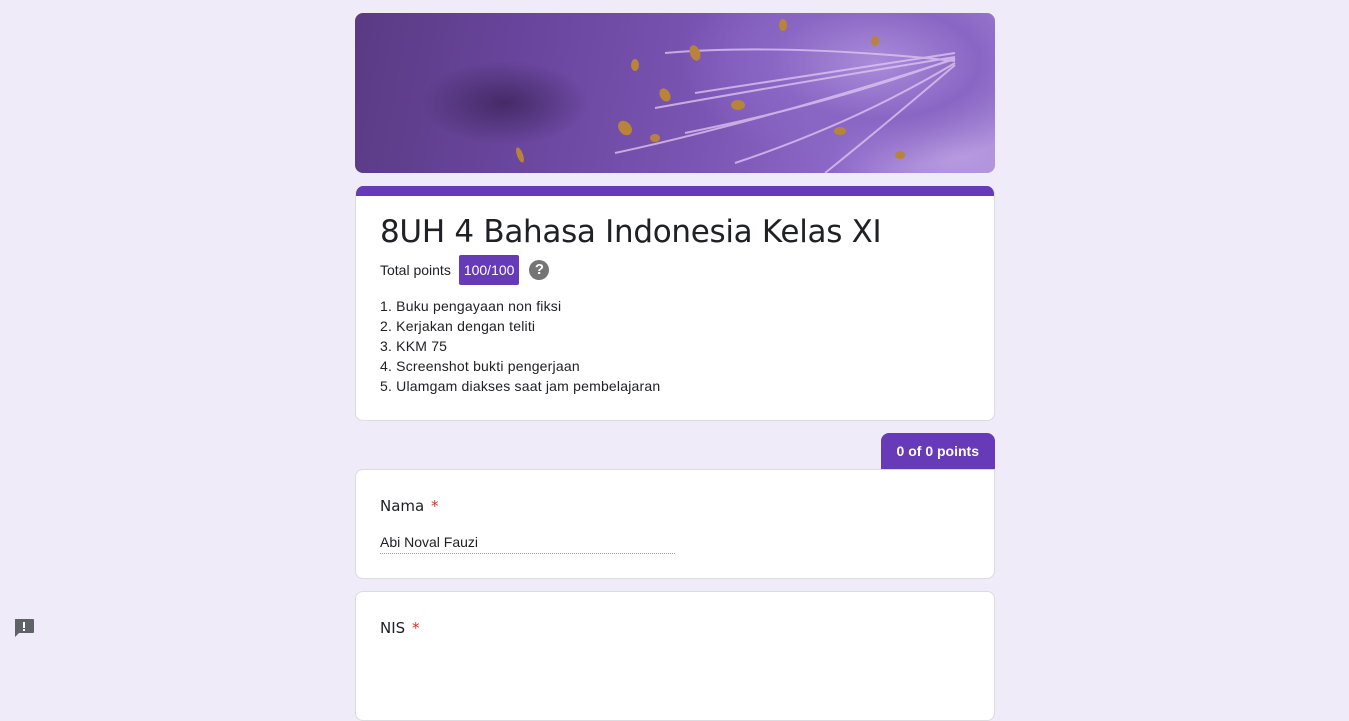 Image resolution: width=1349 pixels, height=721 pixels. Describe the element at coordinates (24, 628) in the screenshot. I see `report-problem-icon` at that location.